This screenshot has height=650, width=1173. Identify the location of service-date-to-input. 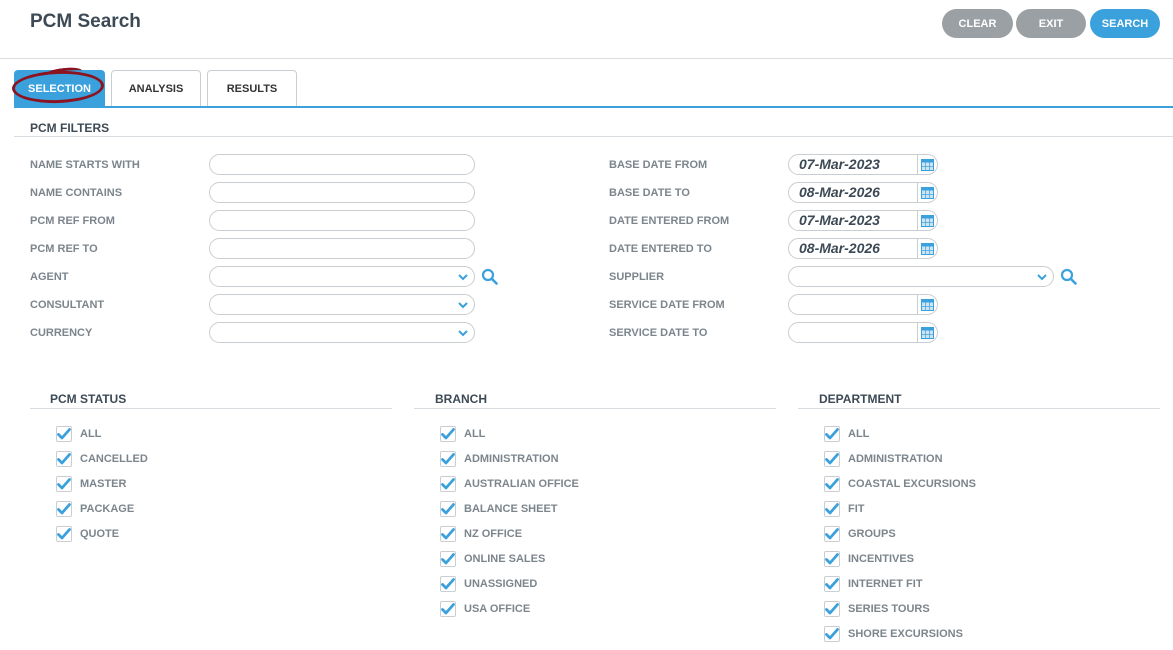
(853, 332).